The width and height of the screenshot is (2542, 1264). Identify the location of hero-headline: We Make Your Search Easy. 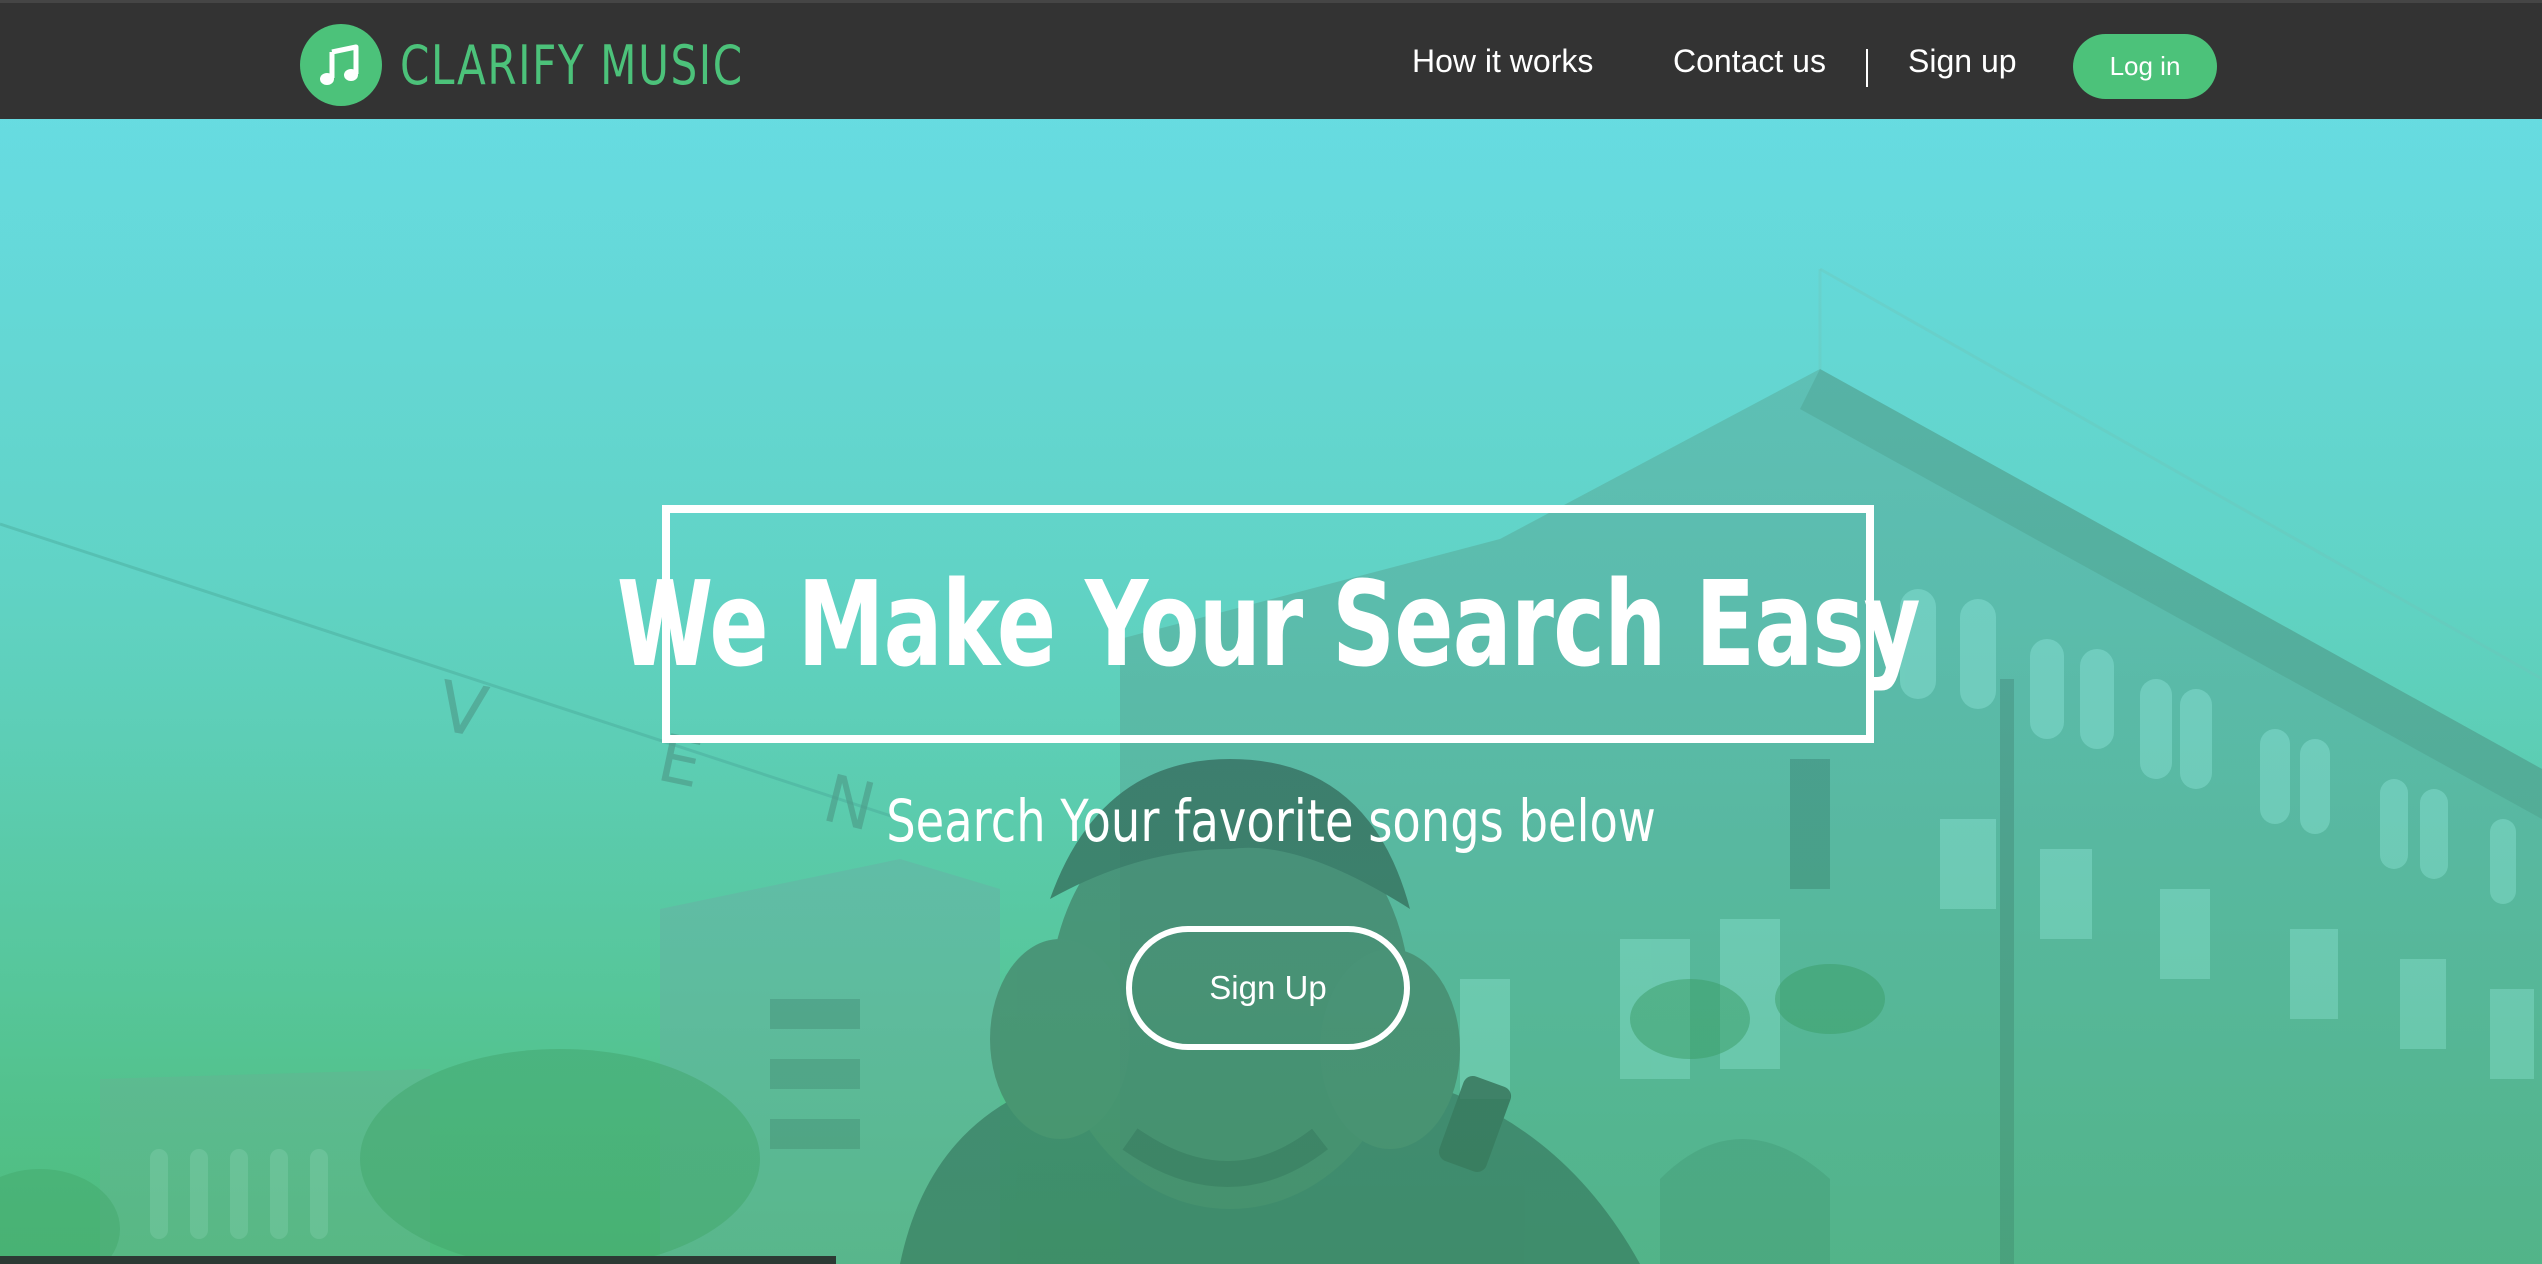
(1268, 624).